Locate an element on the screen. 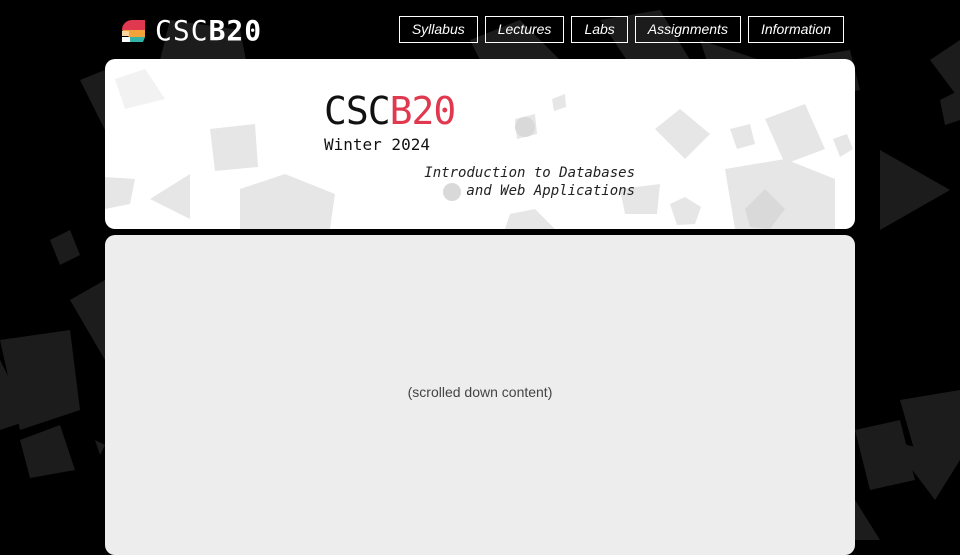 The width and height of the screenshot is (960, 555). logo-icon is located at coordinates (133, 30).